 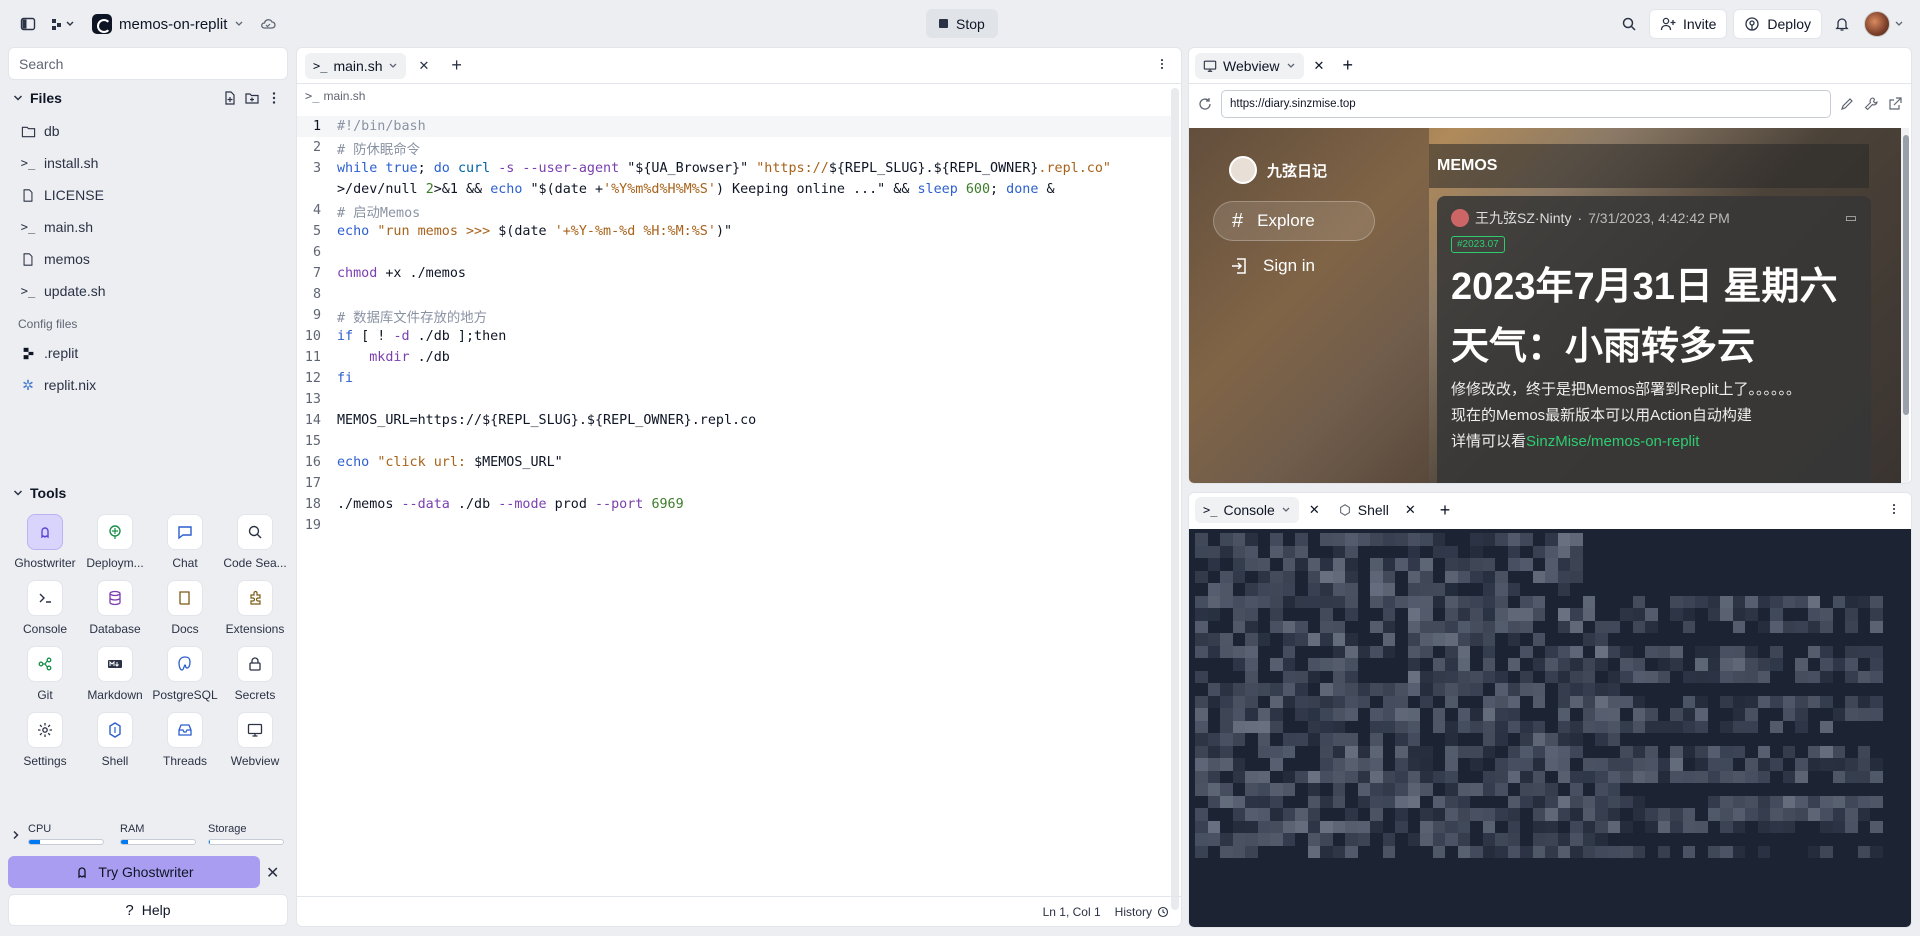 What do you see at coordinates (734, 357) in the screenshot?
I see `code-line: 11 mkdir ./db` at bounding box center [734, 357].